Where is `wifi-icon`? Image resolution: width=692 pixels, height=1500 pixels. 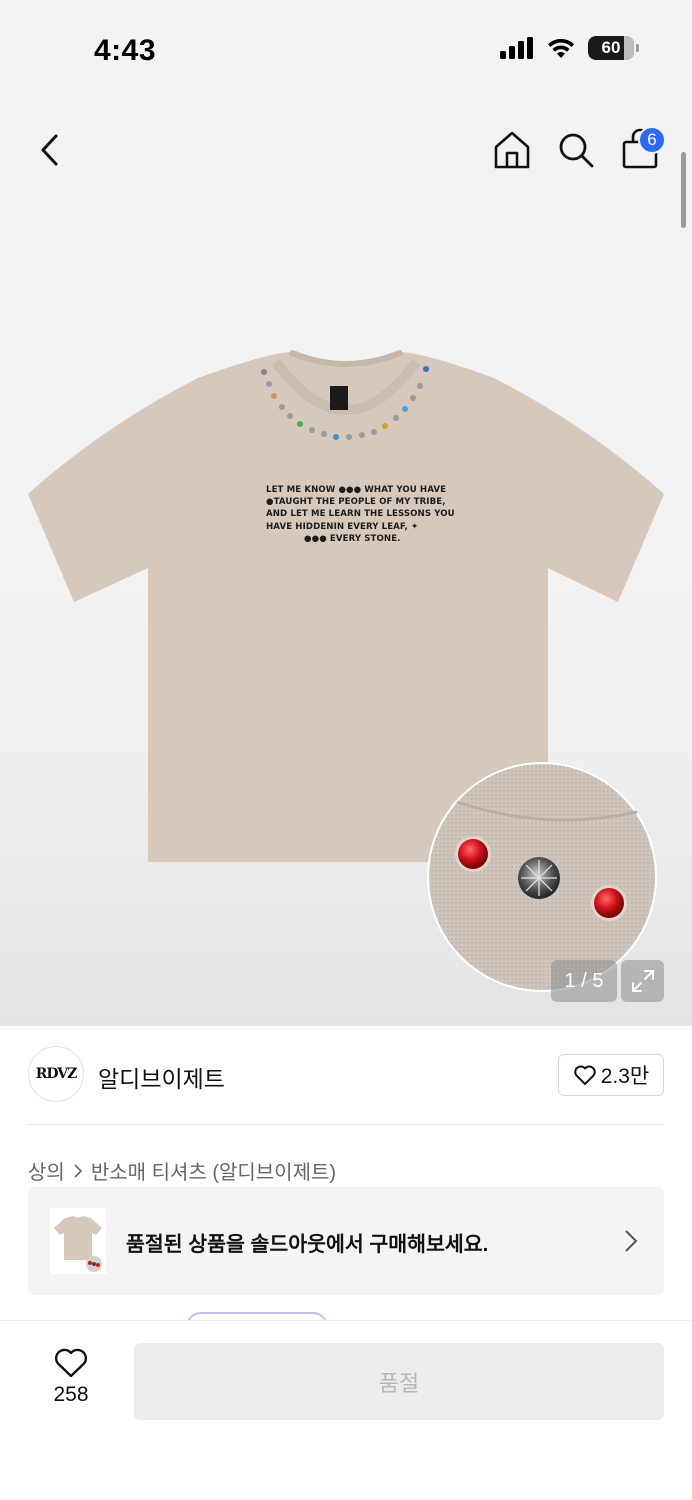 wifi-icon is located at coordinates (561, 48).